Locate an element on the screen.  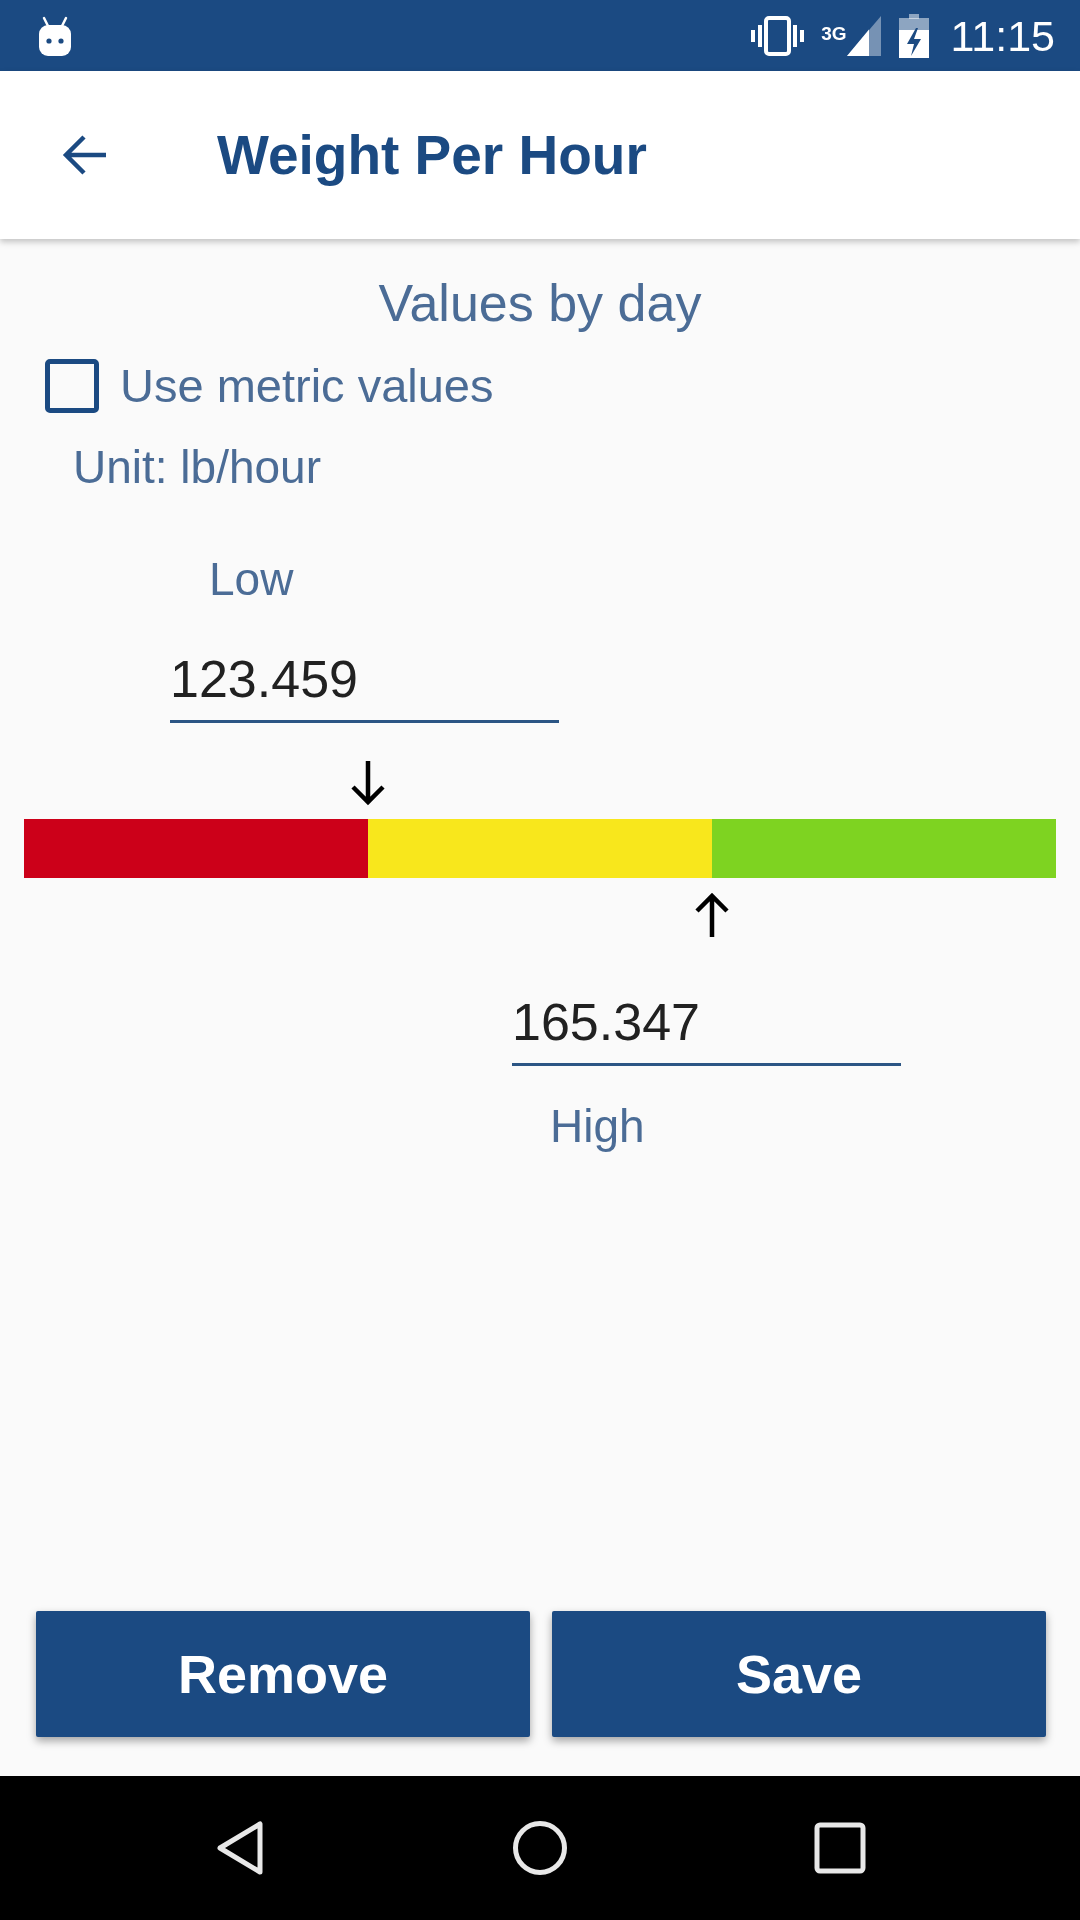
unit-text: Unit: lb/hour is located at coordinates (197, 467).